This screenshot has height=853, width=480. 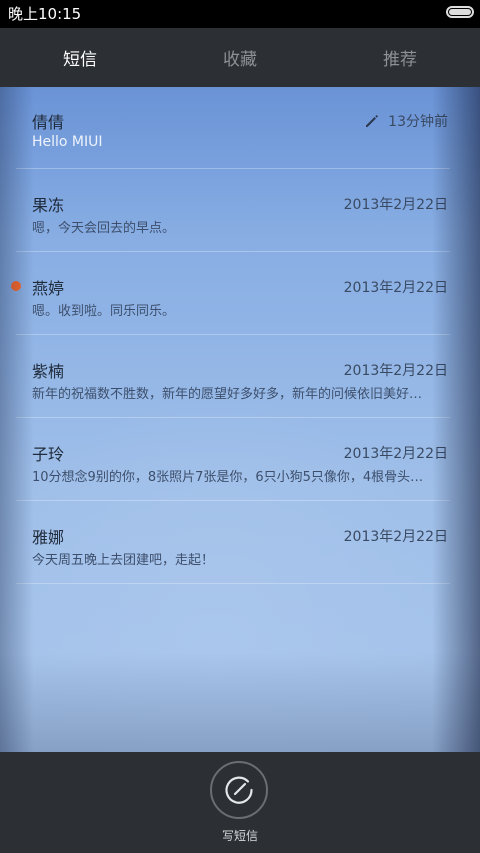 I want to click on contact-name: 燕婷, so click(x=48, y=288).